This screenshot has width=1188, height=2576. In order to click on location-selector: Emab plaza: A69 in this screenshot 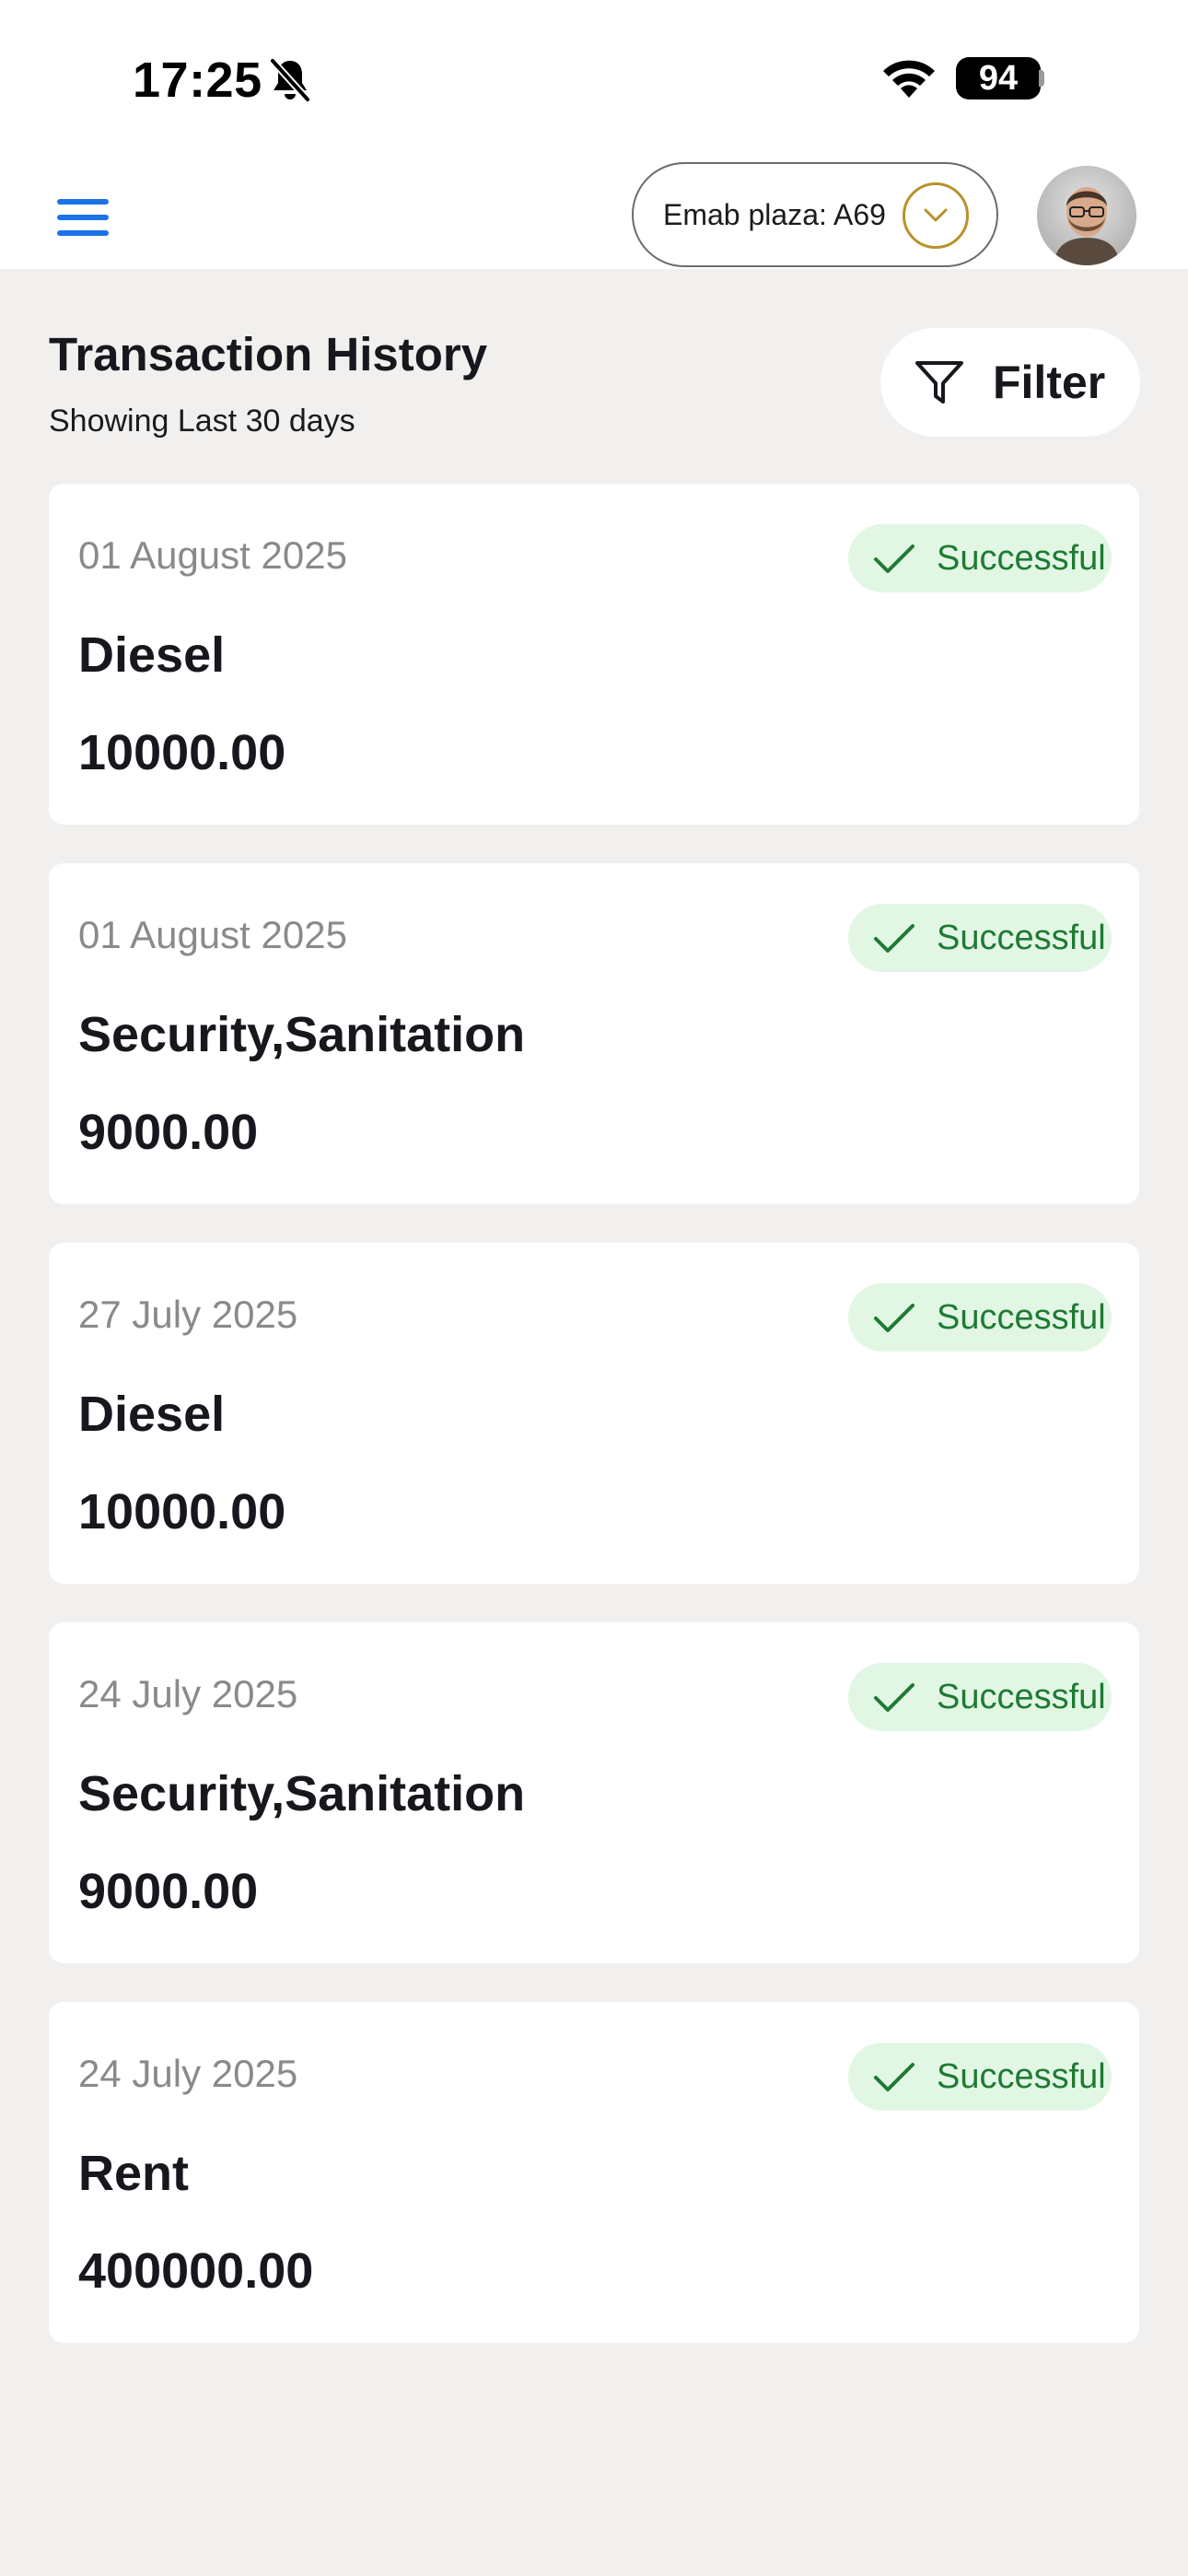, I will do `click(815, 214)`.